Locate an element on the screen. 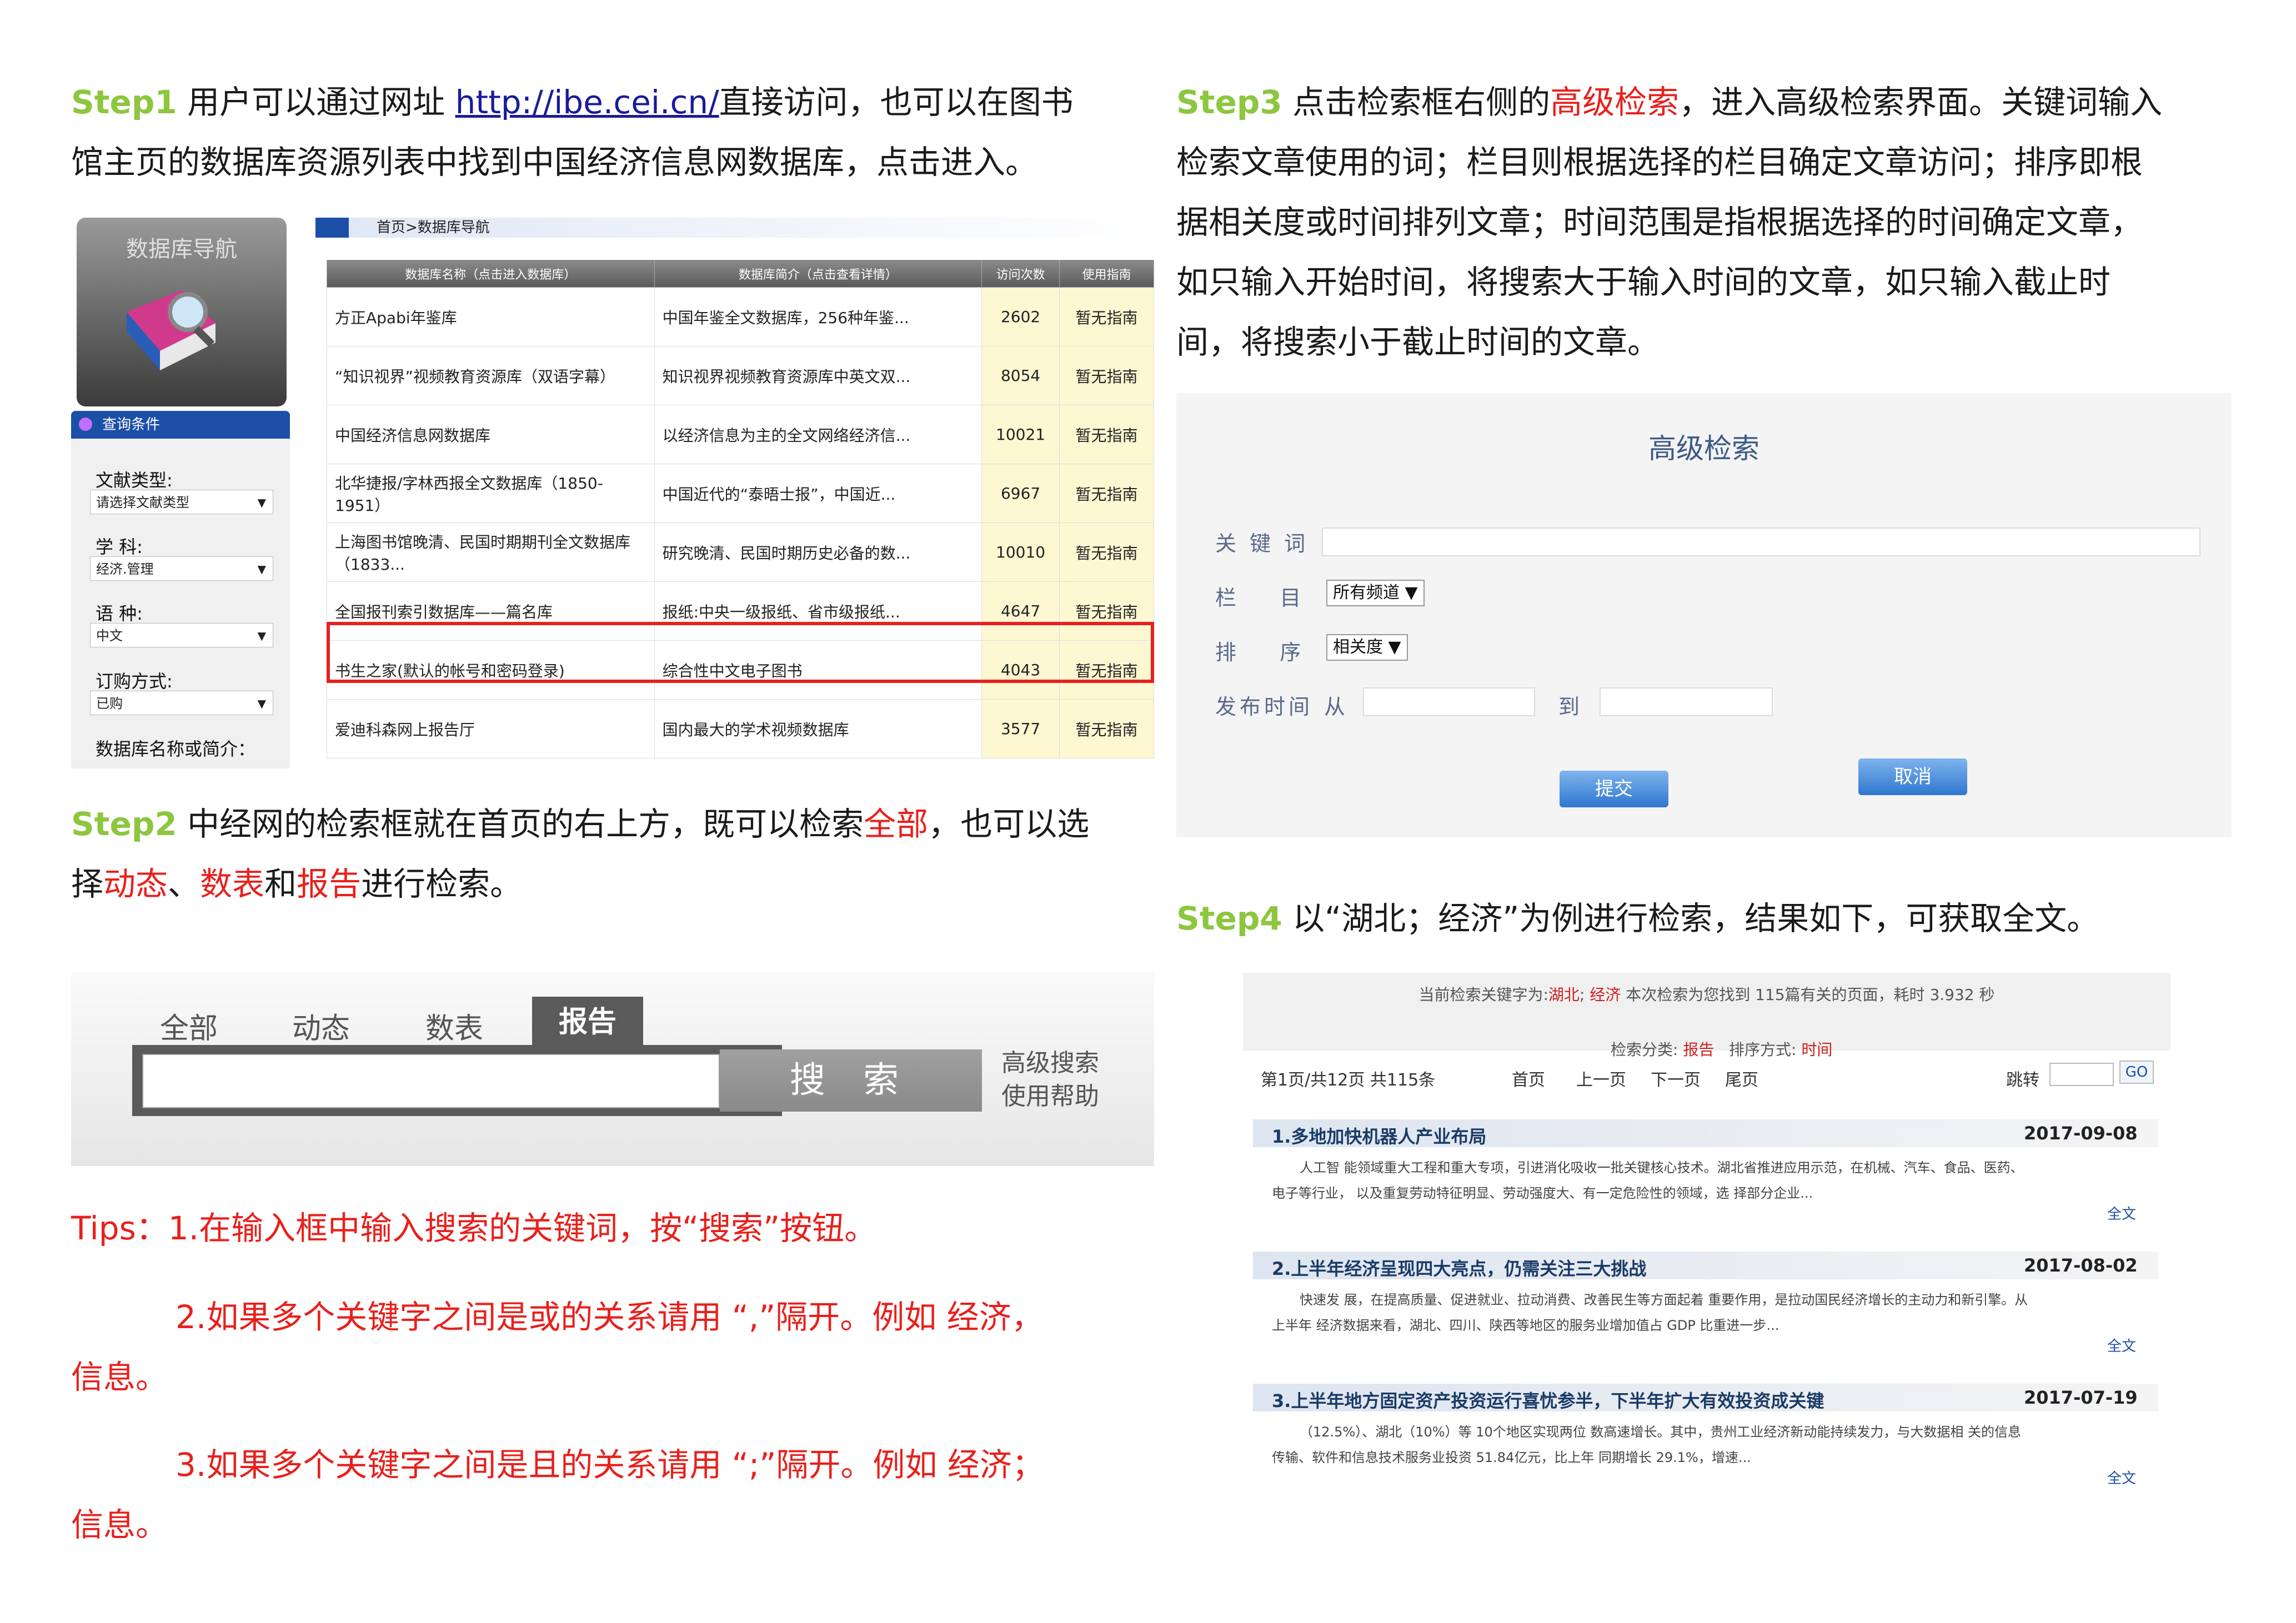 This screenshot has height=1623, width=2296. column-label: 栏 目 is located at coordinates (1260, 598).